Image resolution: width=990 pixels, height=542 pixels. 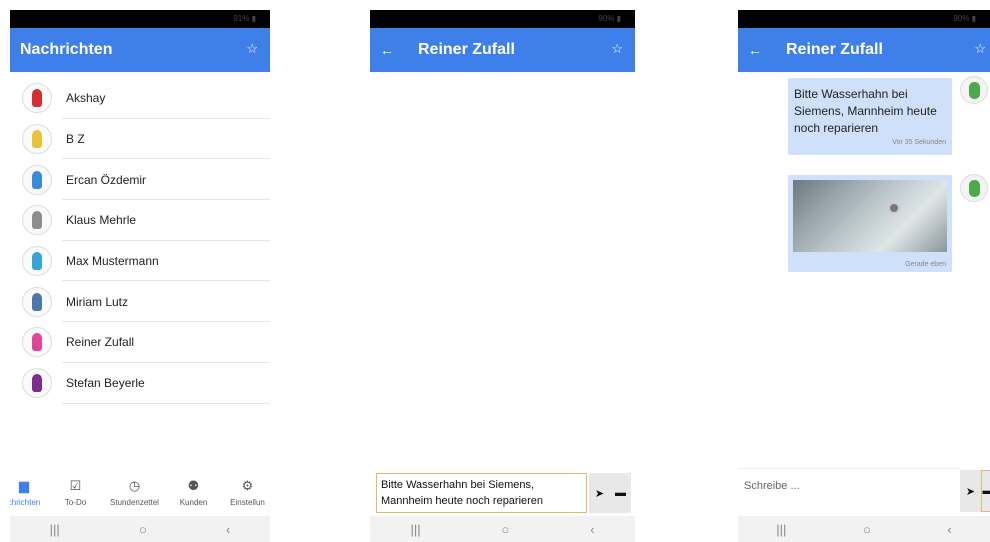 I want to click on nav-label: Kunden, so click(x=193, y=502).